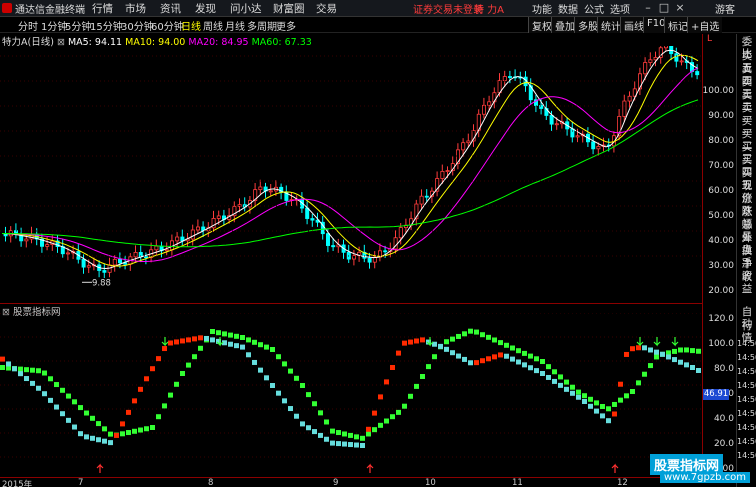 The height and width of the screenshot is (487, 756). Describe the element at coordinates (135, 8) in the screenshot. I see `menu-market: 市场` at that location.